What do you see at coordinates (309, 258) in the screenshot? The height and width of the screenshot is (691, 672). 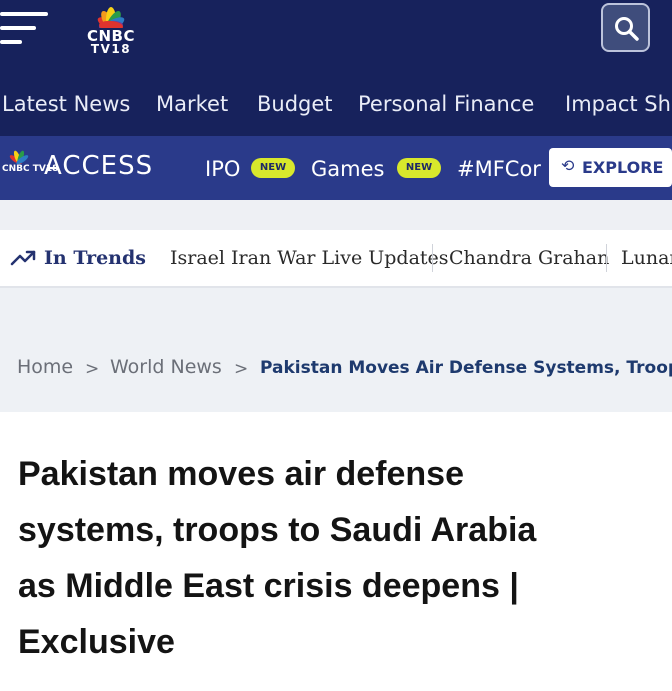 I see `trend-item: Israel Iran War Live Updates` at bounding box center [309, 258].